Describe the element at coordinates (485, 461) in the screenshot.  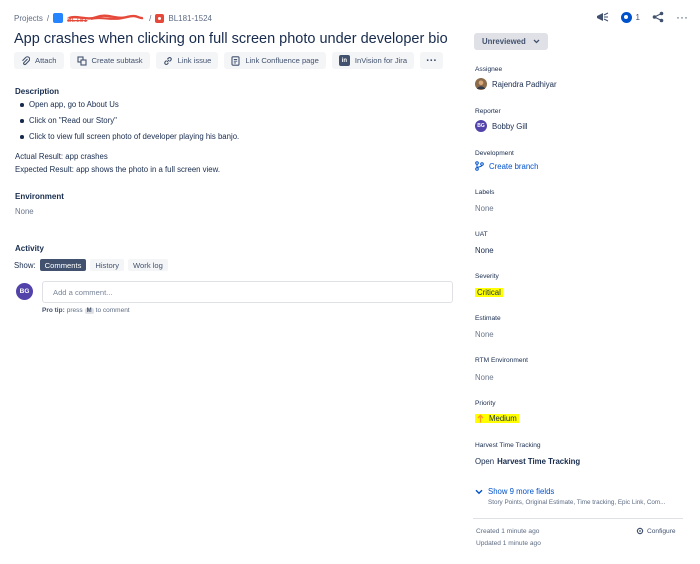
I see `harvest-prefix: Open` at that location.